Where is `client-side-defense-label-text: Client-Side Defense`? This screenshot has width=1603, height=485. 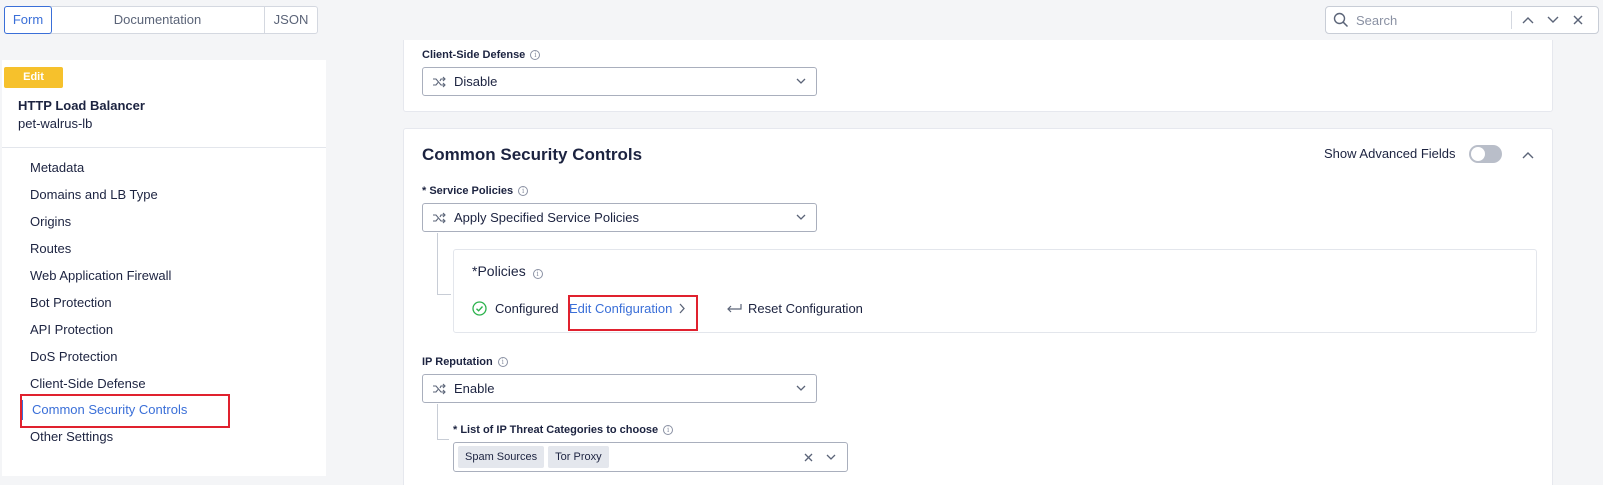 client-side-defense-label-text: Client-Side Defense is located at coordinates (474, 55).